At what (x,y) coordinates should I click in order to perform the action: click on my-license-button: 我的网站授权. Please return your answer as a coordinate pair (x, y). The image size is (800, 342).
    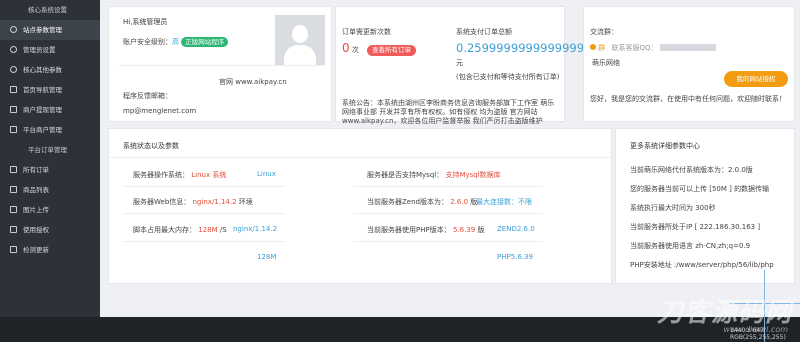
    Looking at the image, I should click on (756, 79).